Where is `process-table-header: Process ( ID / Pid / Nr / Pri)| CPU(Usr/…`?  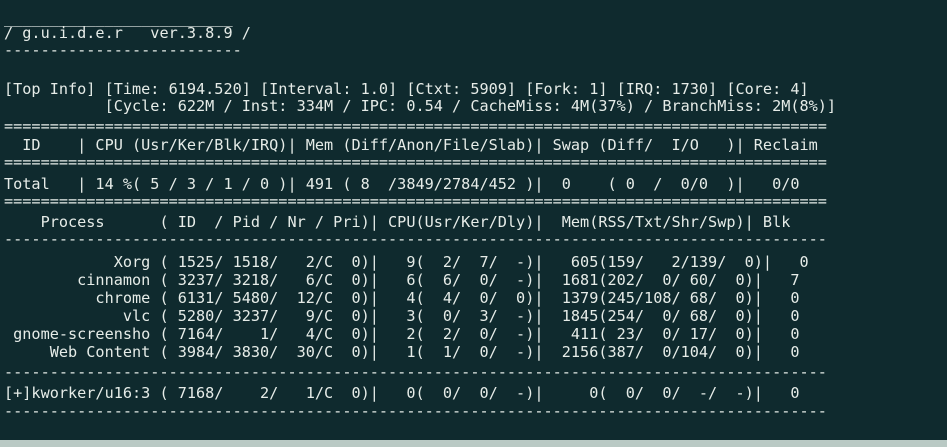 process-table-header: Process ( ID / Pid / Nr / Pri)| CPU(Usr/… is located at coordinates (397, 222).